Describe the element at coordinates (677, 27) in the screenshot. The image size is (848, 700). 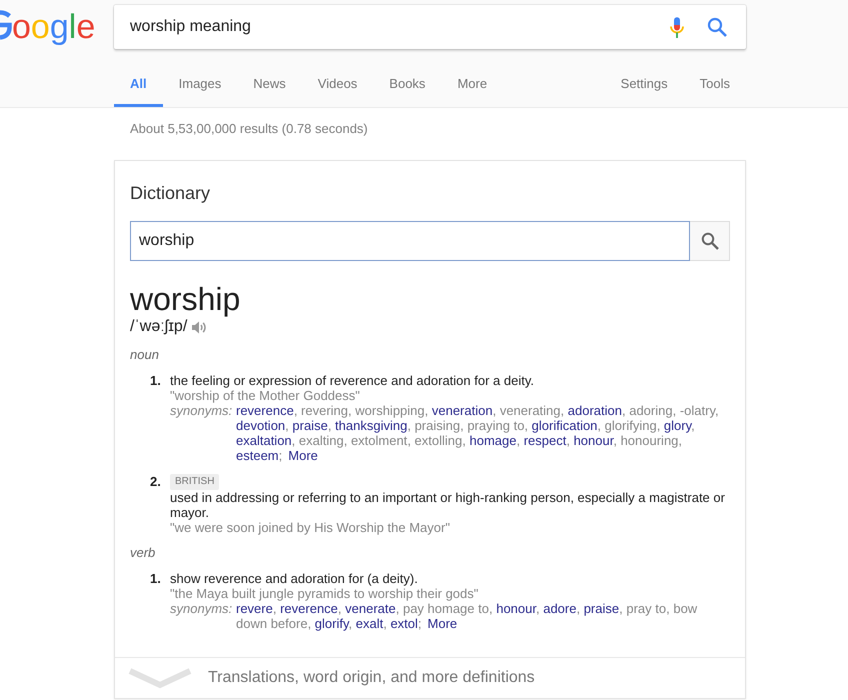
I see `microphone-icon` at that location.